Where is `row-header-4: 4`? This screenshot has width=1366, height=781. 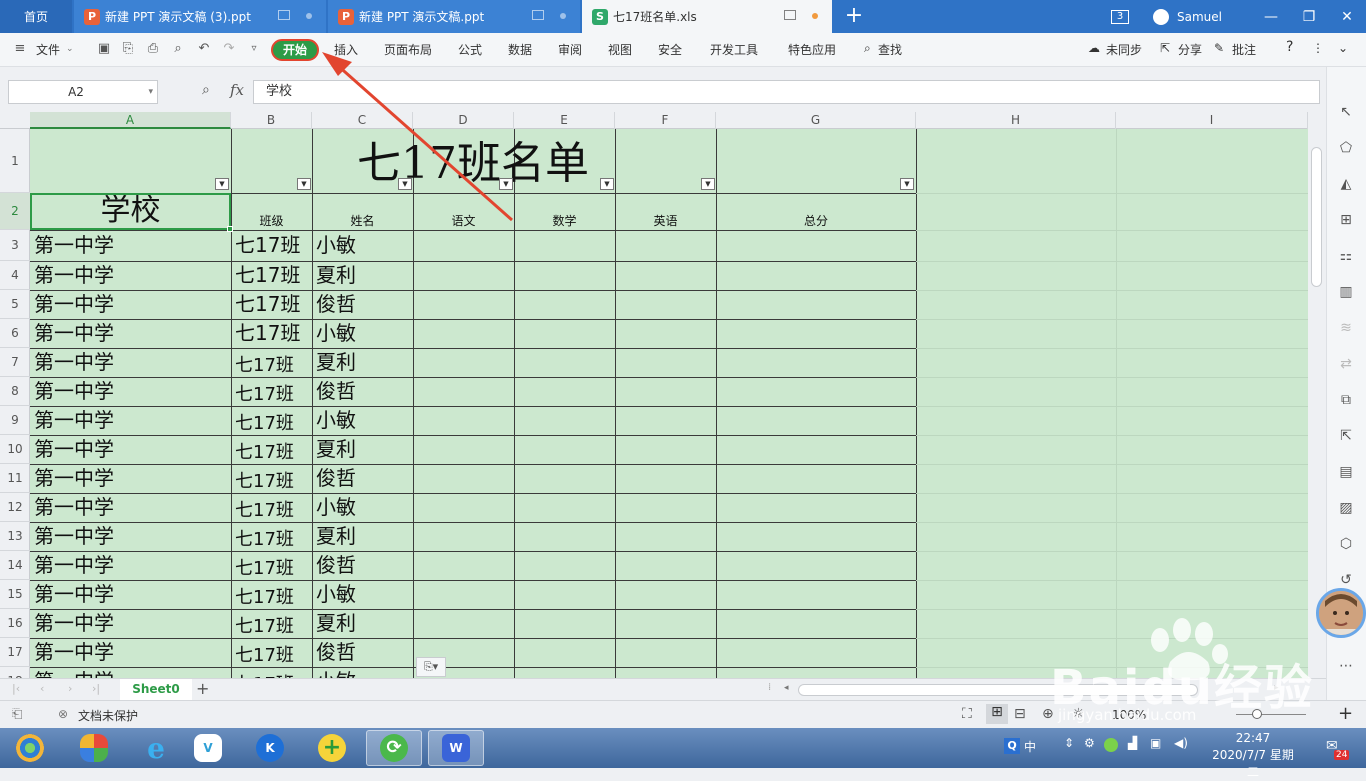
row-header-4: 4 is located at coordinates (15, 275).